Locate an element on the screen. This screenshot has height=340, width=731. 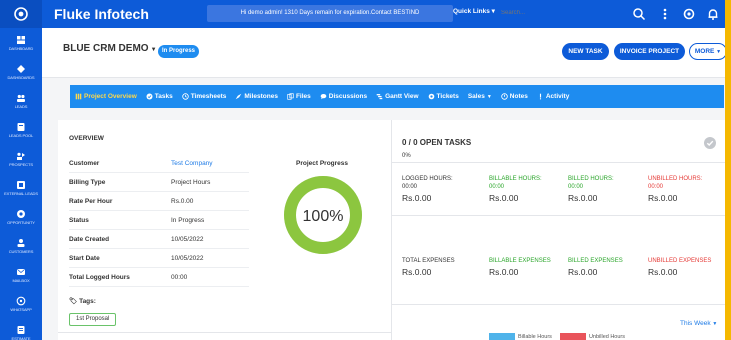
sidebar-item-whatsapp: WHATSAPP is located at coordinates (21, 303).